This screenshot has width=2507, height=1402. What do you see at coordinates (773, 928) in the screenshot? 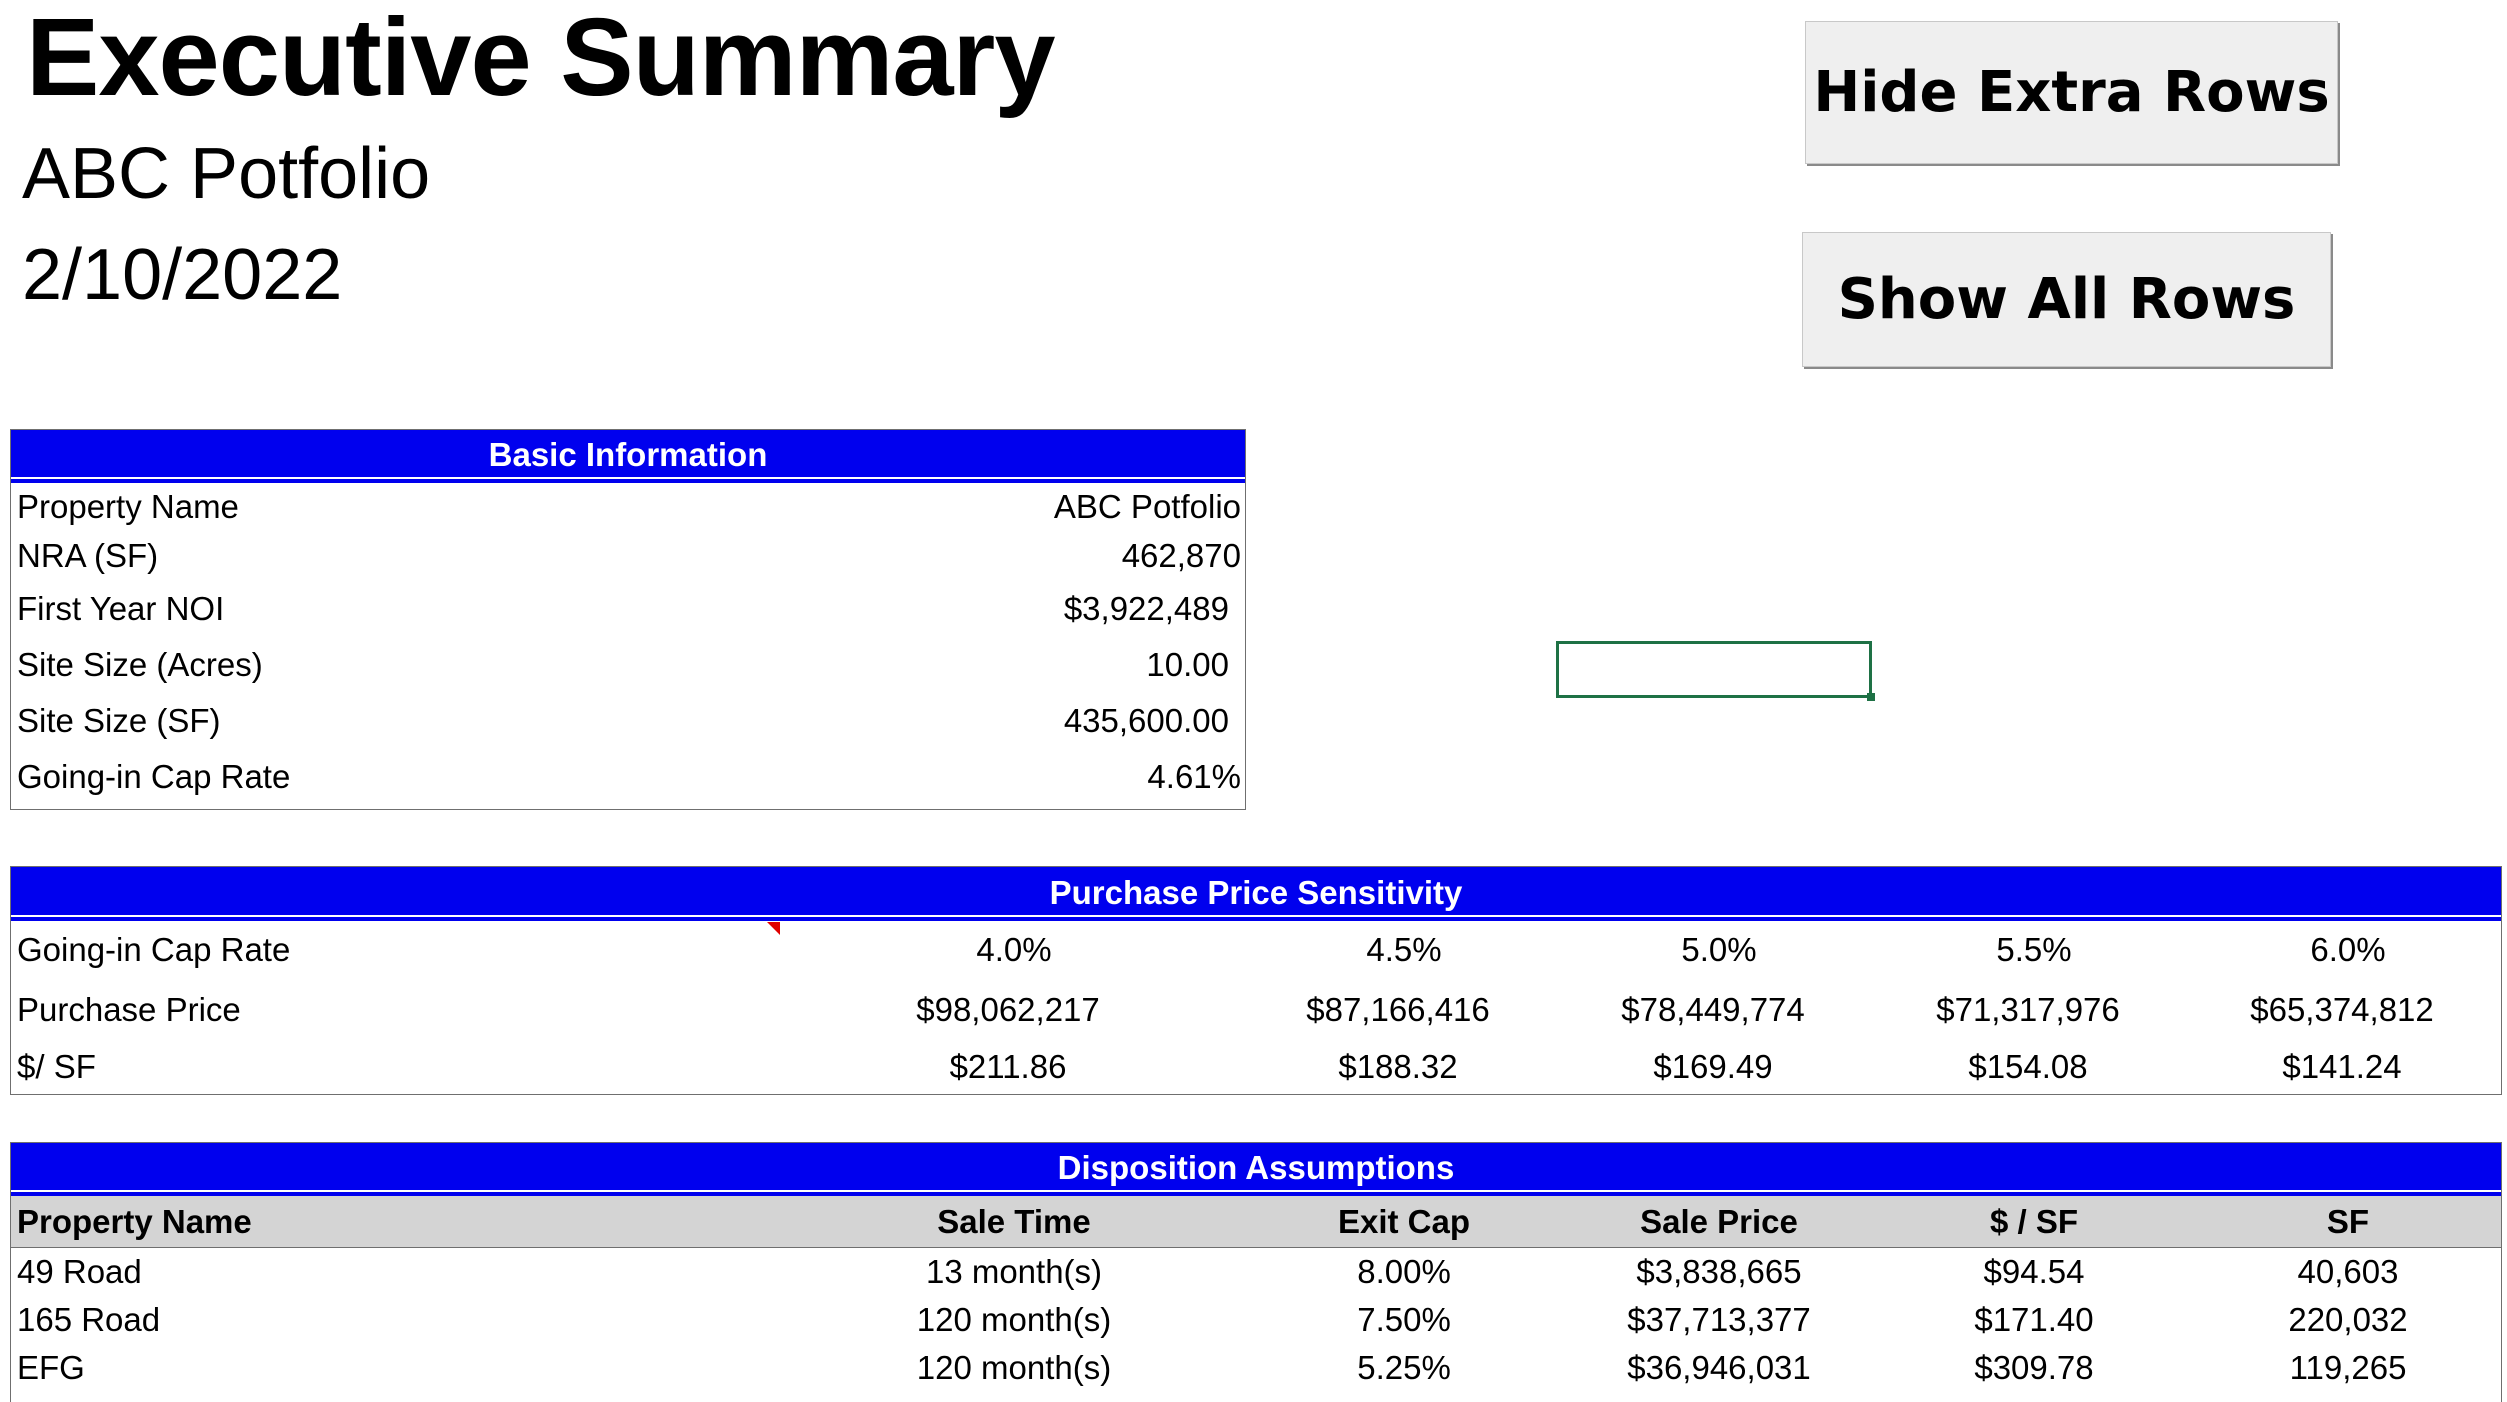
I see `comment-indicator` at bounding box center [773, 928].